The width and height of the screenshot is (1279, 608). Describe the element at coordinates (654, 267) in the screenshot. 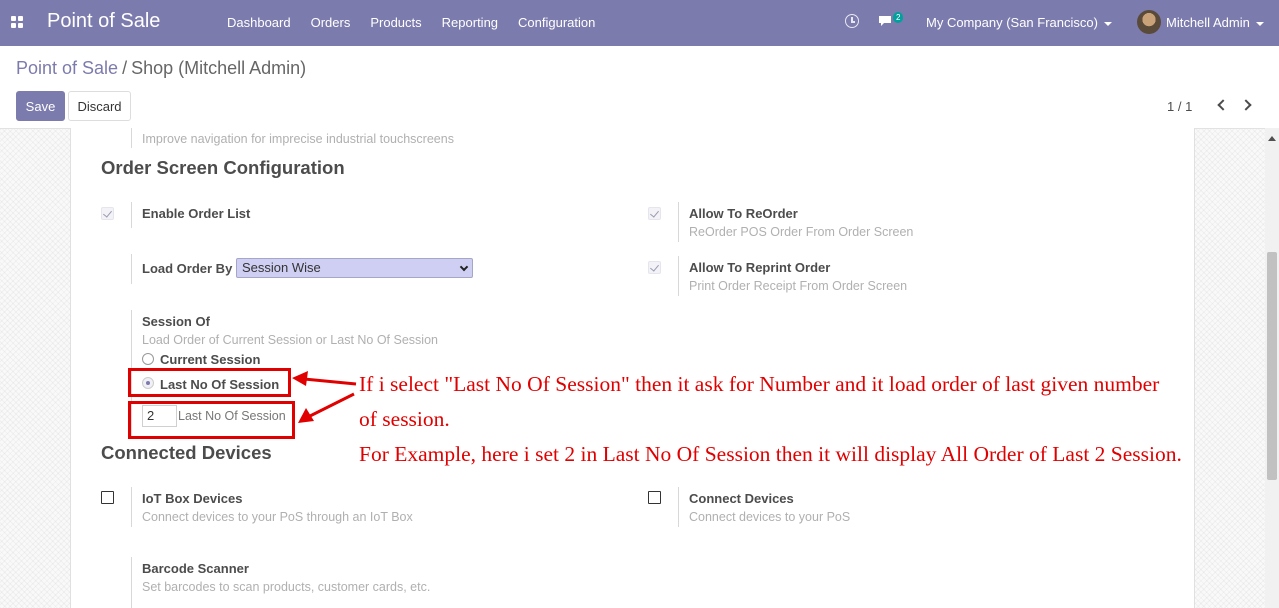

I see `allow-reprint-checkbox` at that location.